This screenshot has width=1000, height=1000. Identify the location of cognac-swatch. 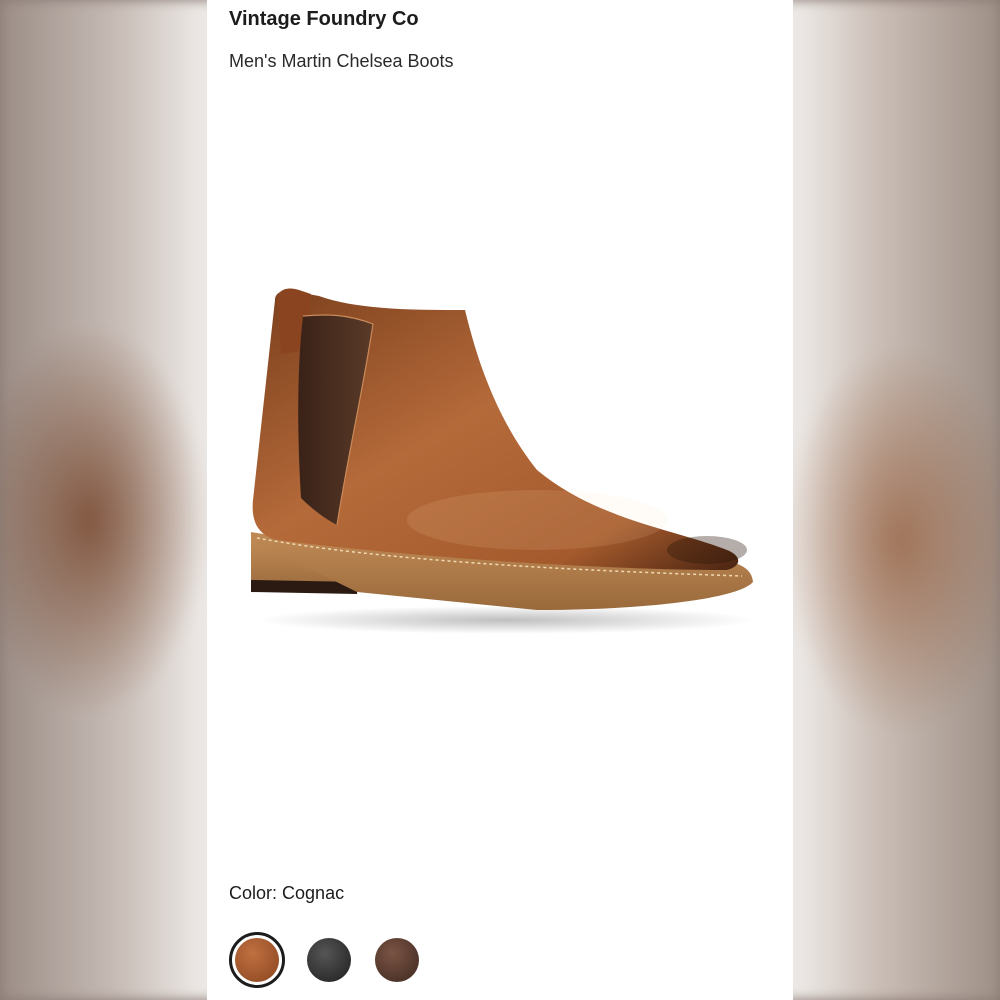
(257, 960).